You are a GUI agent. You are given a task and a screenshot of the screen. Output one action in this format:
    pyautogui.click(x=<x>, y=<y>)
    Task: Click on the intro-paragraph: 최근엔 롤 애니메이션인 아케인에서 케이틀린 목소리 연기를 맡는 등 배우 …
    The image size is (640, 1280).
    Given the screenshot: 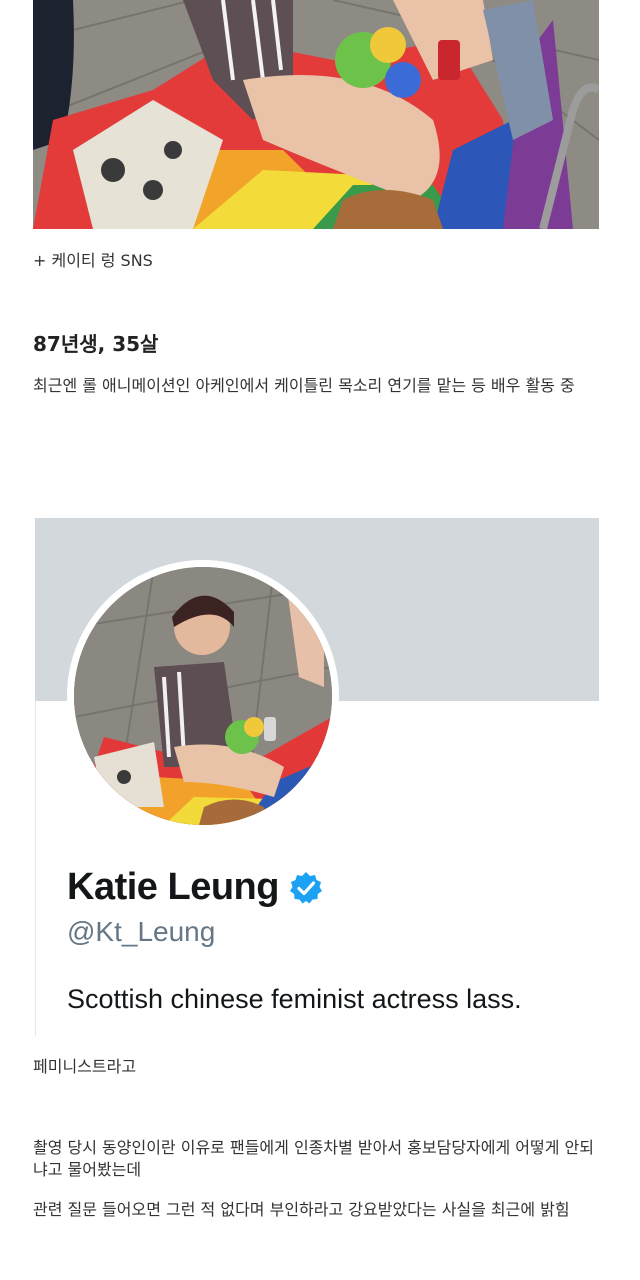 What is the action you would take?
    pyautogui.click(x=304, y=385)
    